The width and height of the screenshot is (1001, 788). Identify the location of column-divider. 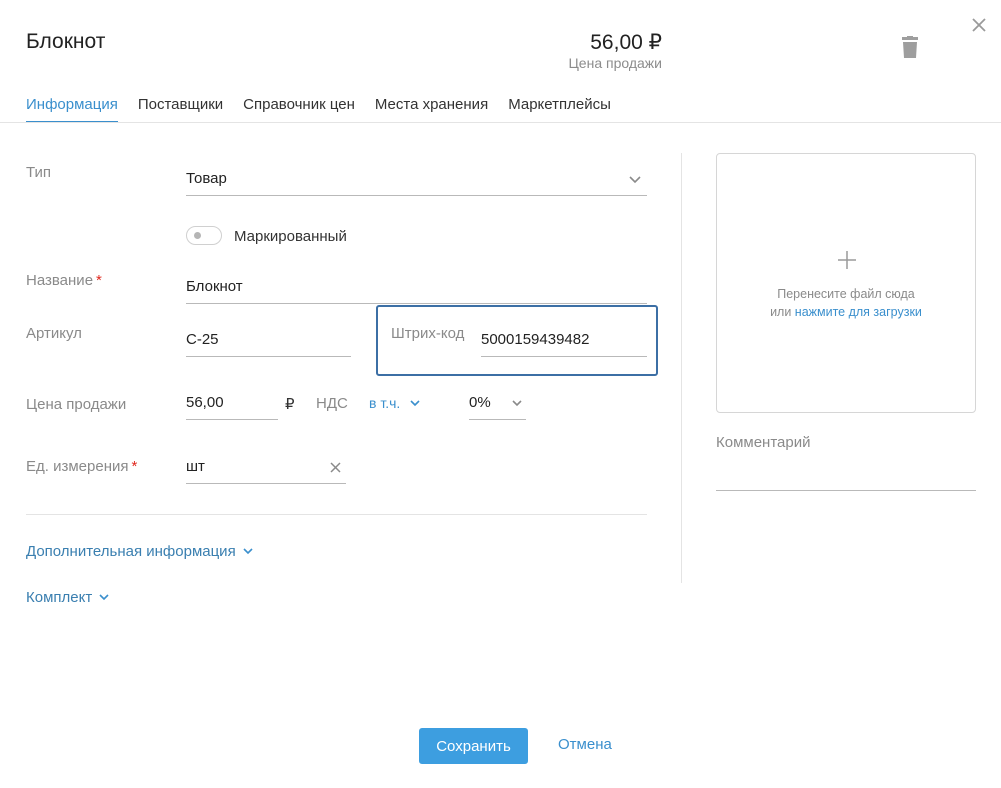
(681, 368).